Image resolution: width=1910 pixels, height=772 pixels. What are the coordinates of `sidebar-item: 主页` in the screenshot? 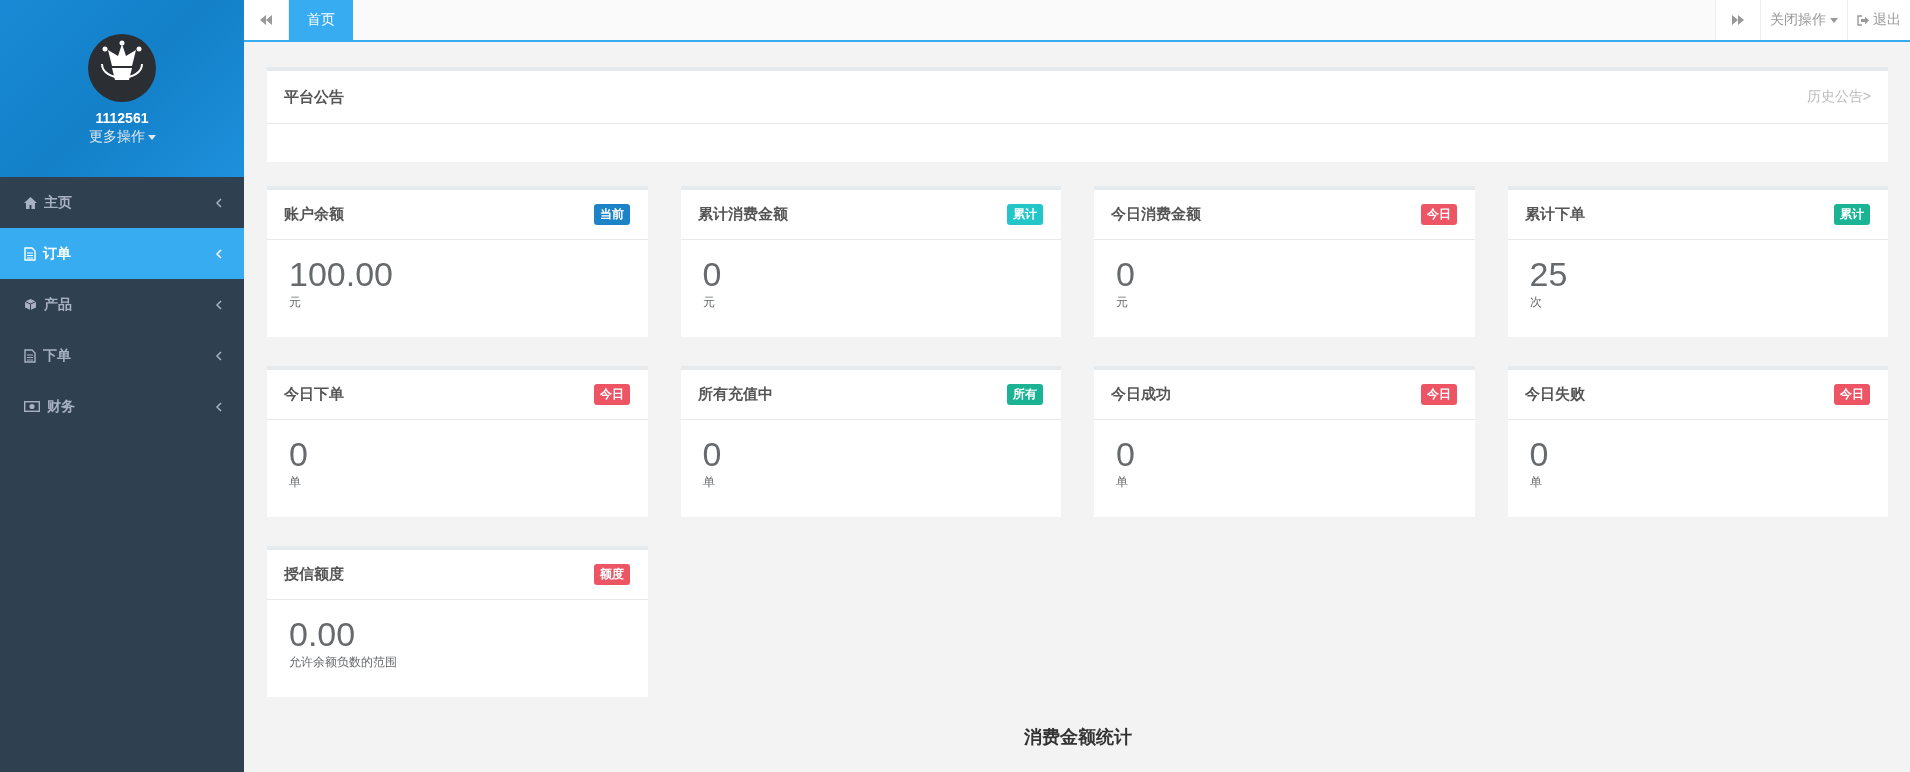 It's located at (122, 202).